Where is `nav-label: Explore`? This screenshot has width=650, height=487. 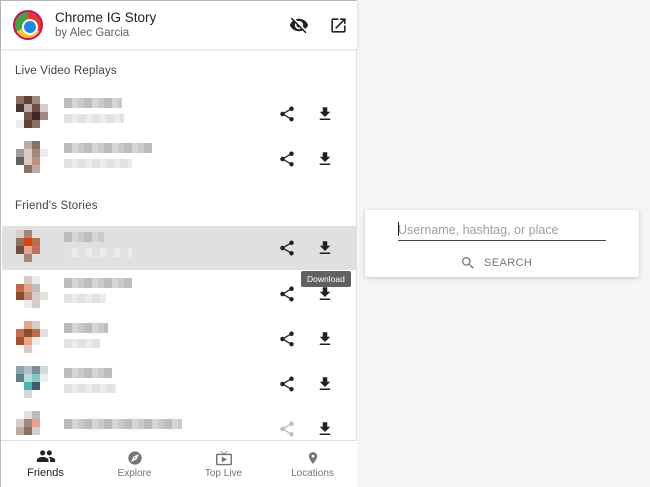 nav-label: Explore is located at coordinates (134, 473).